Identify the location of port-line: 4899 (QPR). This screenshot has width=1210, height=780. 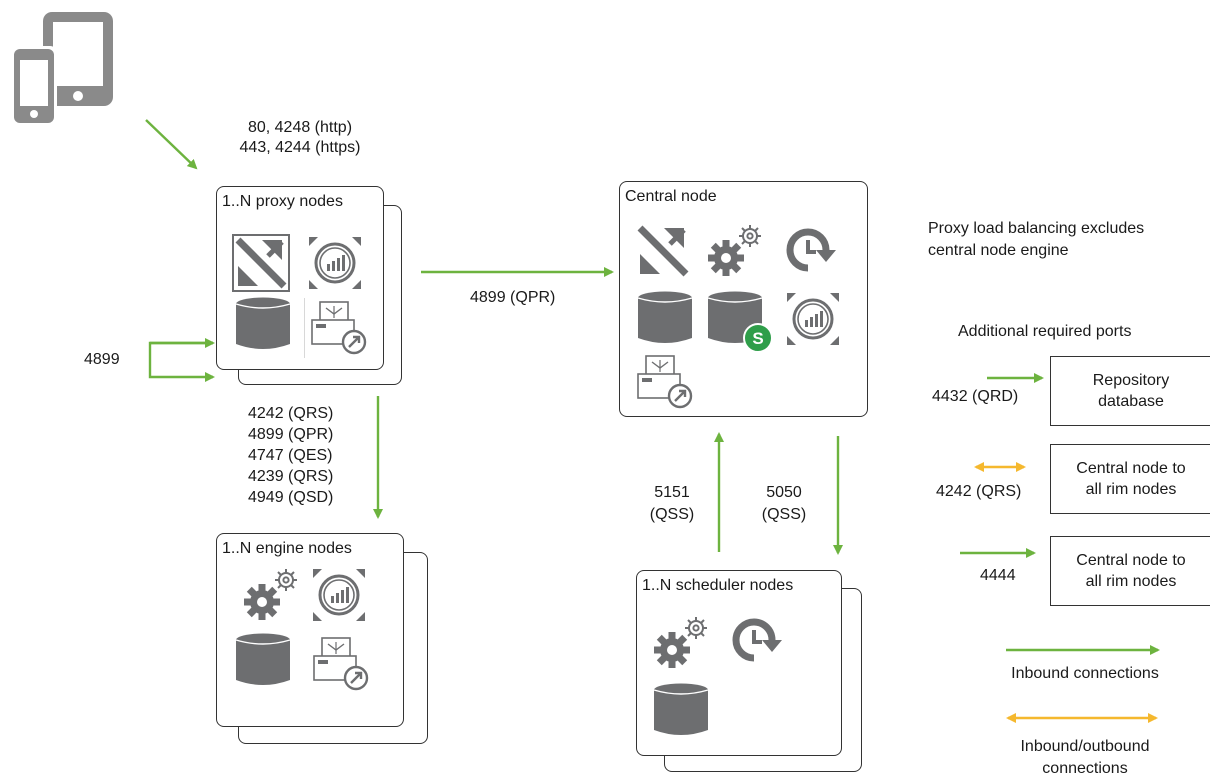
(291, 434).